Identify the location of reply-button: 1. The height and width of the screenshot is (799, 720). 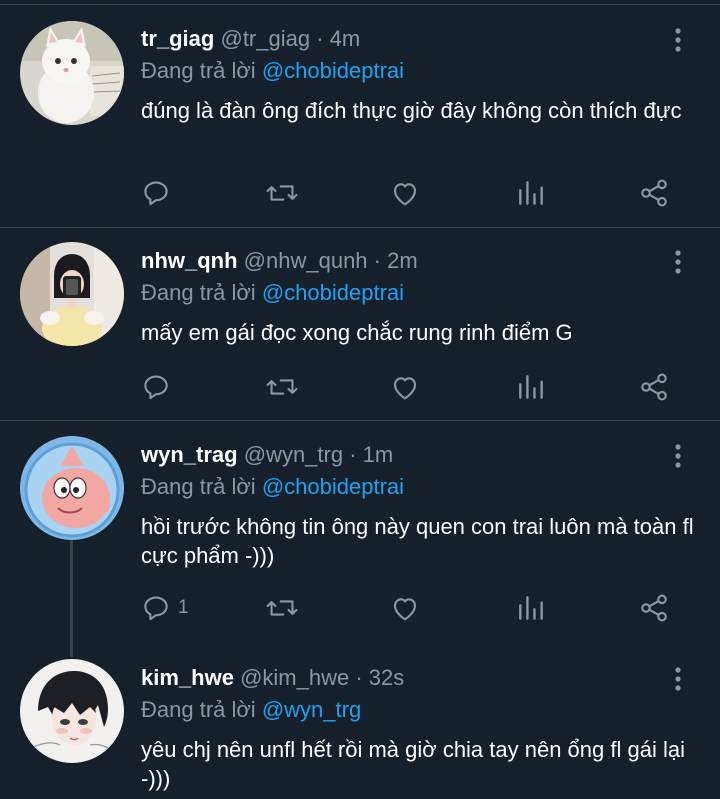
(164, 608).